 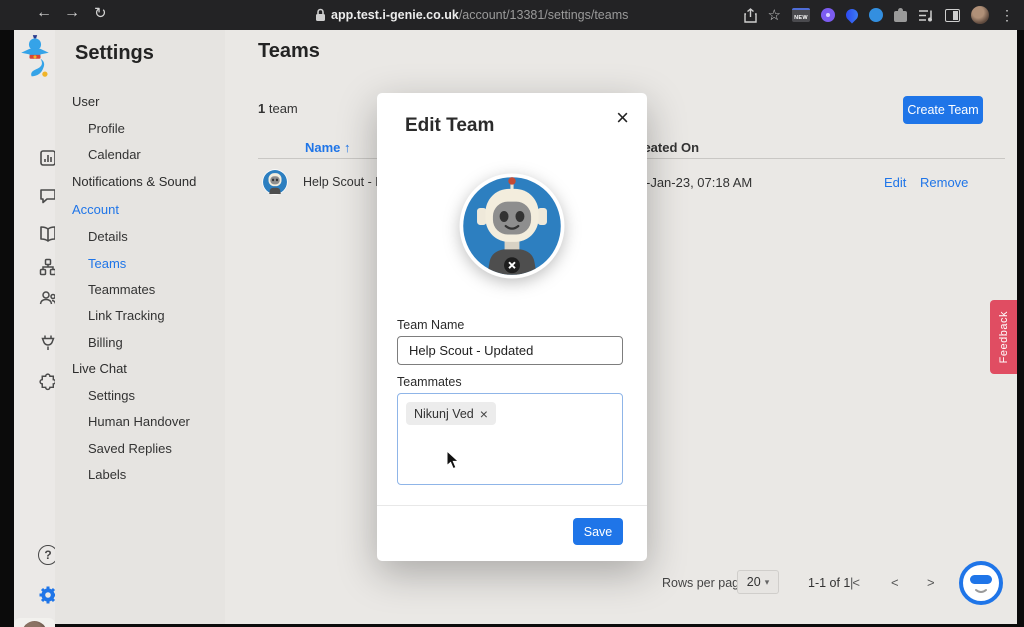 What do you see at coordinates (323, 147) in the screenshot?
I see `column-name-label: Name` at bounding box center [323, 147].